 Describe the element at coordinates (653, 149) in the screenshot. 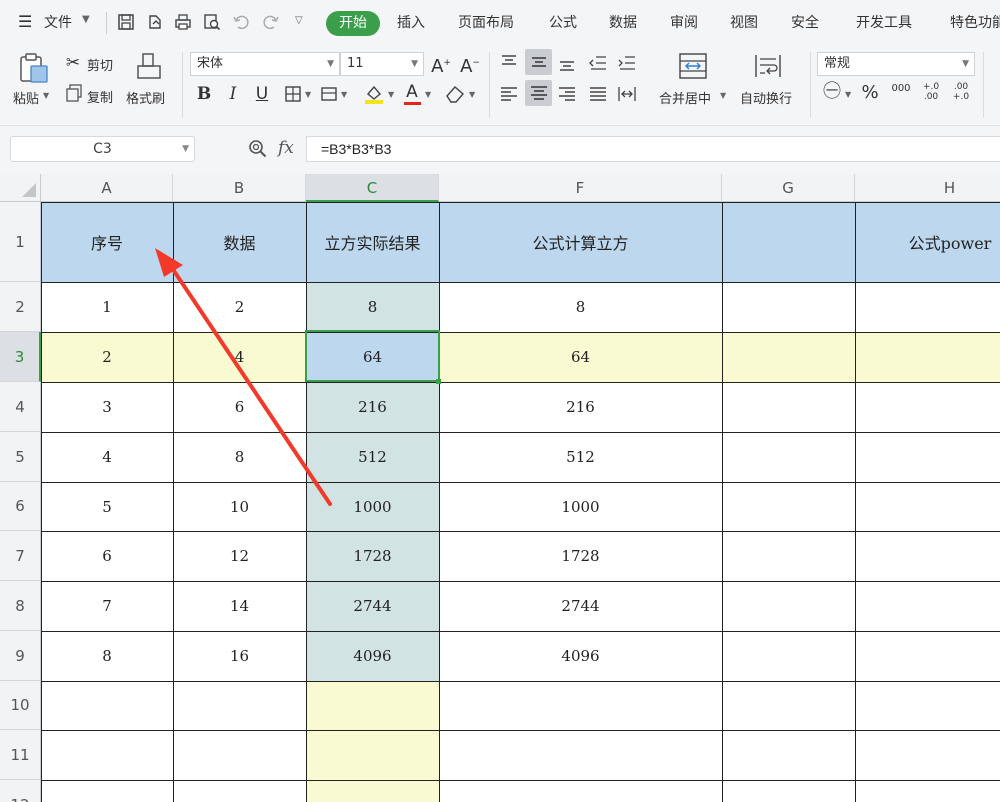

I see `formula-input: =B3*B3*B3` at that location.